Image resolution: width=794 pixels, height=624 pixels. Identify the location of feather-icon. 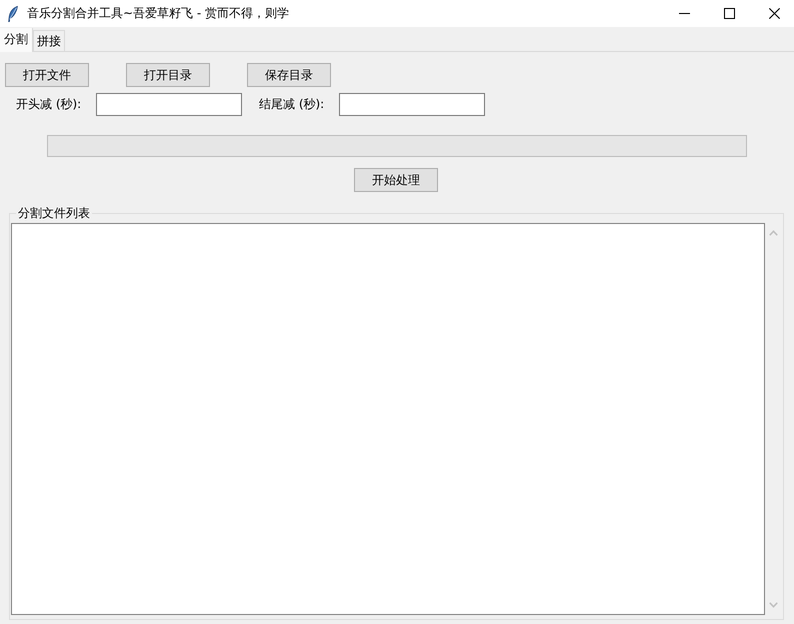
(13, 14).